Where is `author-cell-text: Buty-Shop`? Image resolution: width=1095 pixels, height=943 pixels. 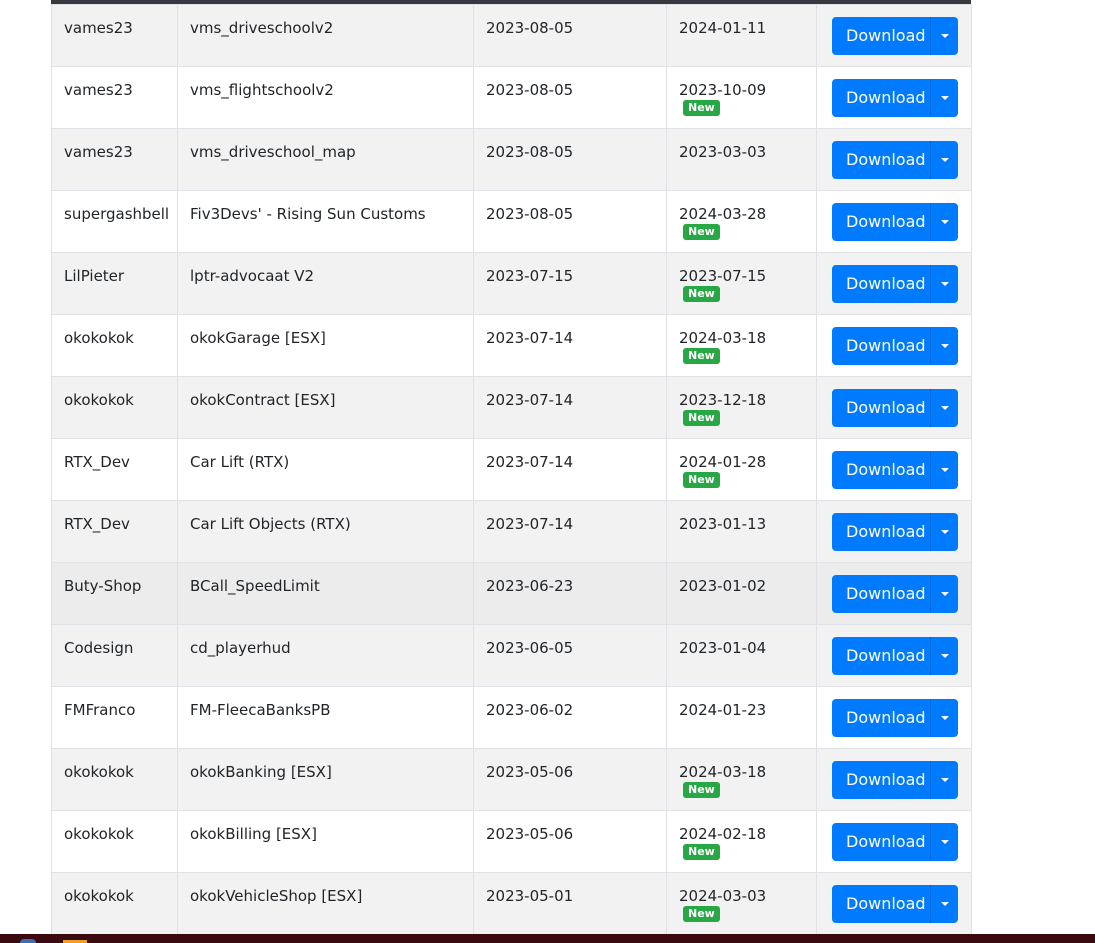 author-cell-text: Buty-Shop is located at coordinates (103, 586).